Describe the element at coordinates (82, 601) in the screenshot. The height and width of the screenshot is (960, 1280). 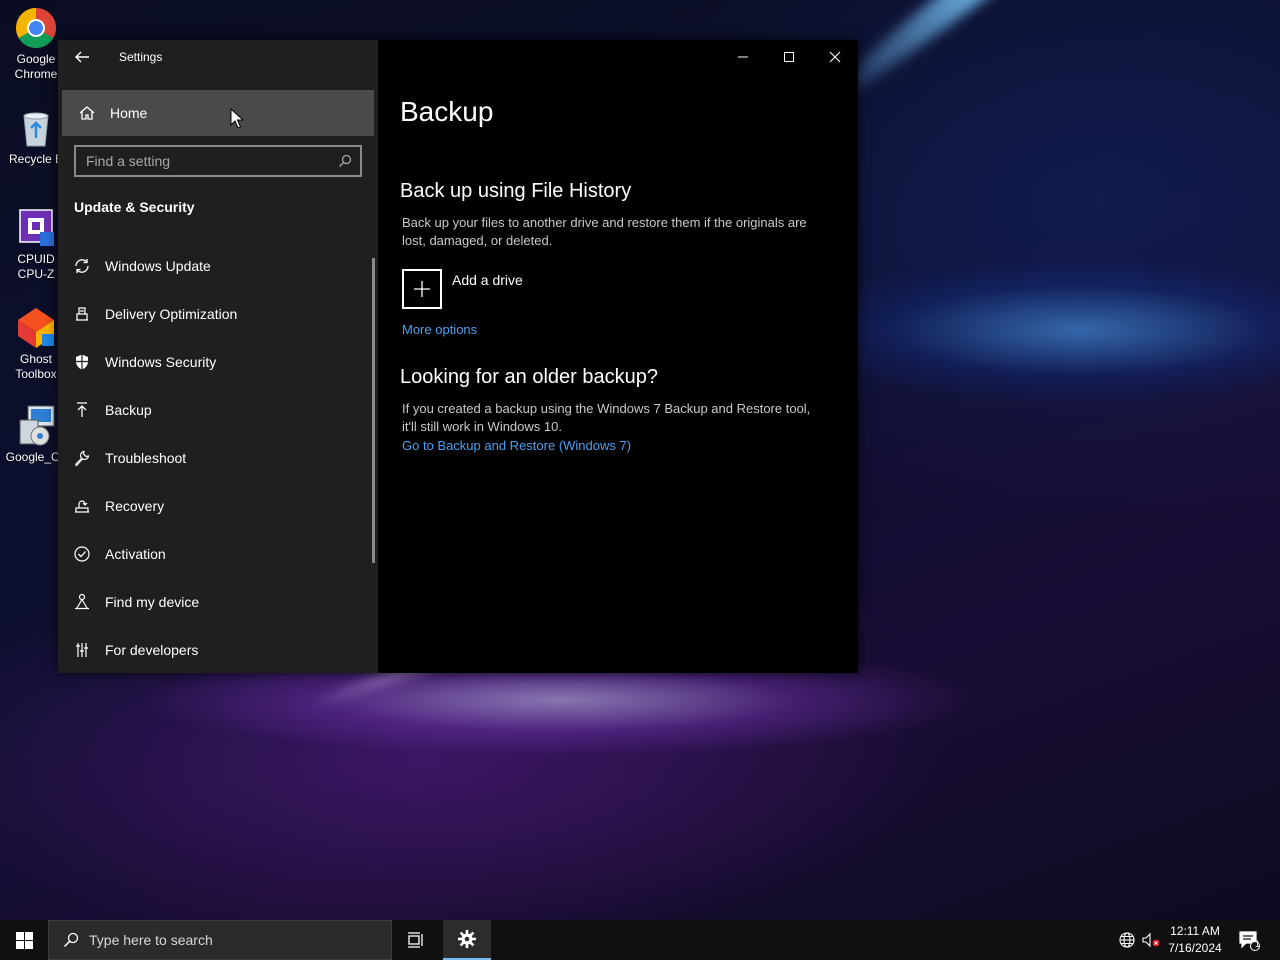
I see `find-device-icon` at that location.